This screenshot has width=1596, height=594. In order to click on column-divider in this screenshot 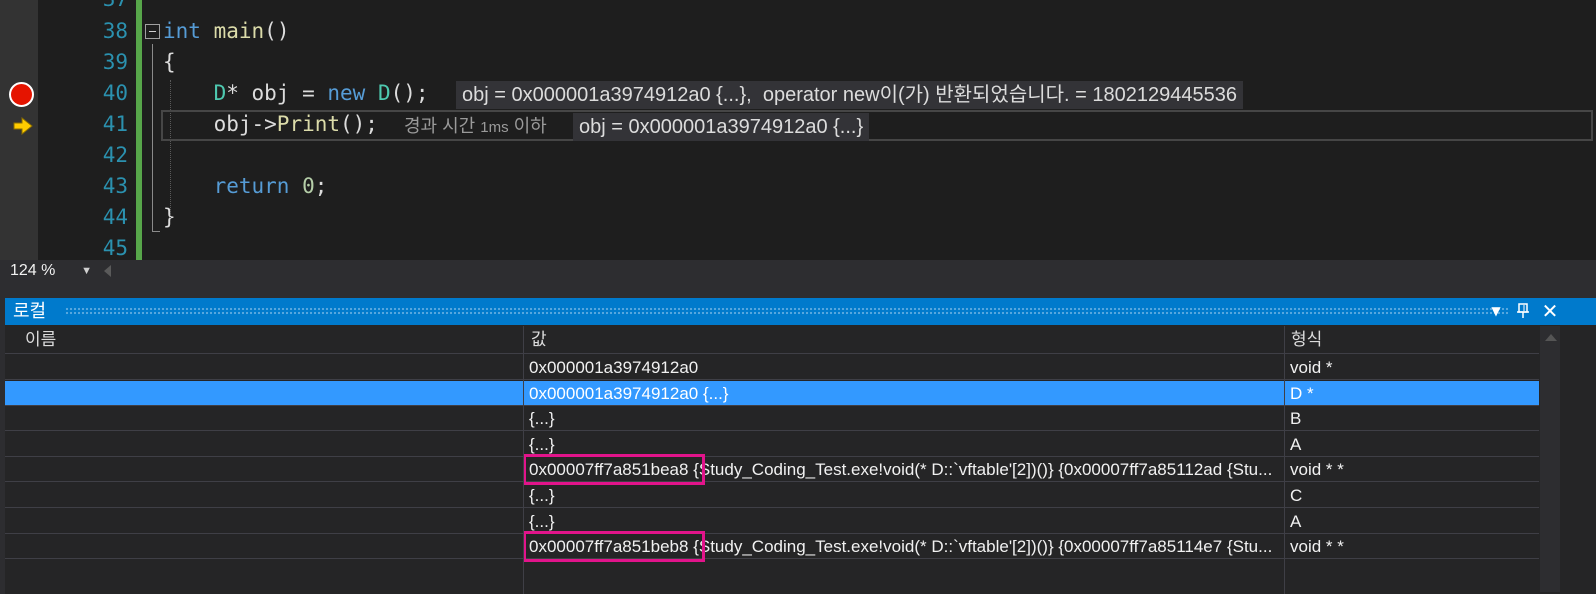, I will do `click(1284, 474)`.